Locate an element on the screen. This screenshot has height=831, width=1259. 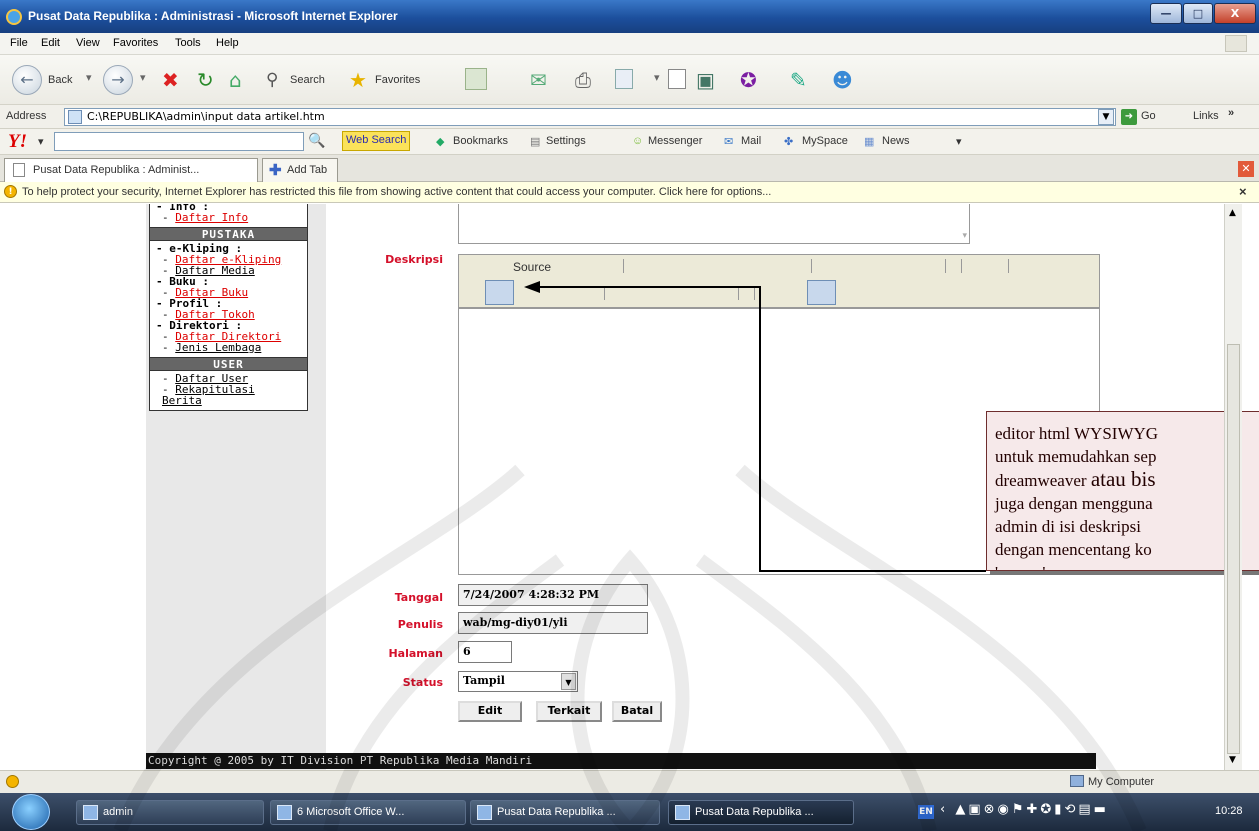
zone-label: My Computer is located at coordinates (1121, 782).